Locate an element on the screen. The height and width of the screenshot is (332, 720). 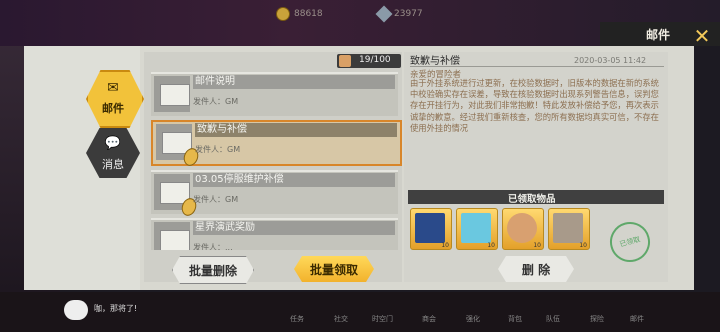
crystal-icon is located at coordinates (476, 228).